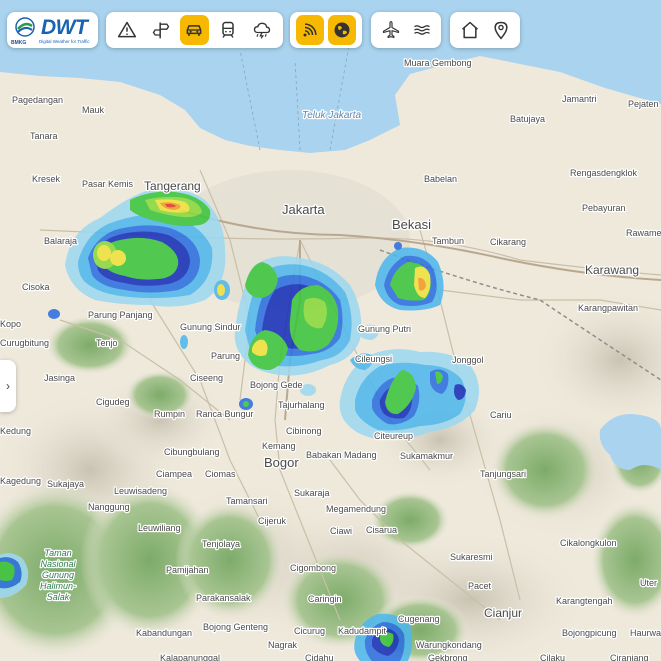 The width and height of the screenshot is (661, 661). I want to click on town-label: Kemang, so click(279, 446).